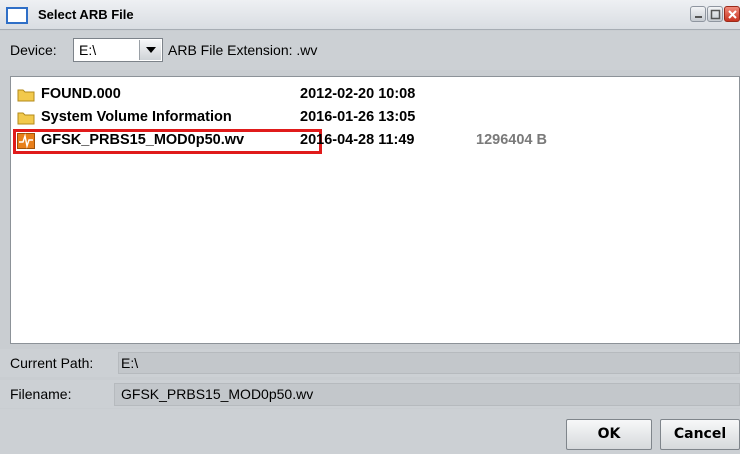 This screenshot has height=454, width=740. Describe the element at coordinates (370, 431) in the screenshot. I see `button-row: OK Cancel` at that location.